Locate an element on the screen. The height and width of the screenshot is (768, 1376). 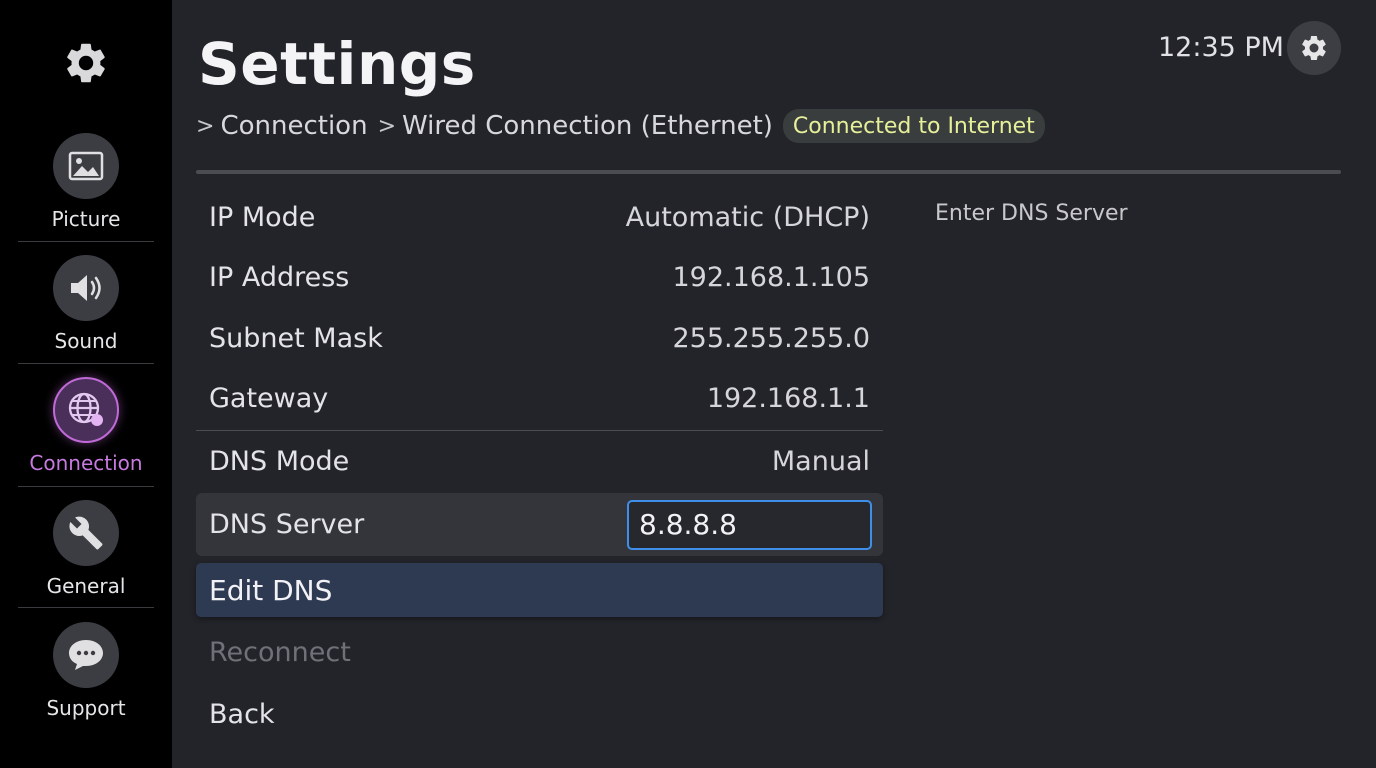
settings-button is located at coordinates (1314, 48).